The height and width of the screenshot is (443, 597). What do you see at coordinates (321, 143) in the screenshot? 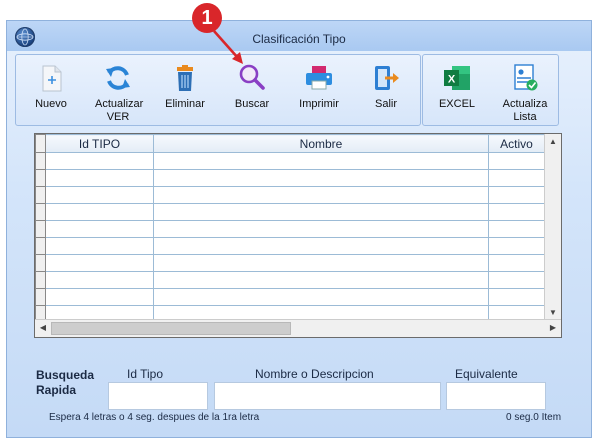
I see `column-header-nombre: Nombre` at bounding box center [321, 143].